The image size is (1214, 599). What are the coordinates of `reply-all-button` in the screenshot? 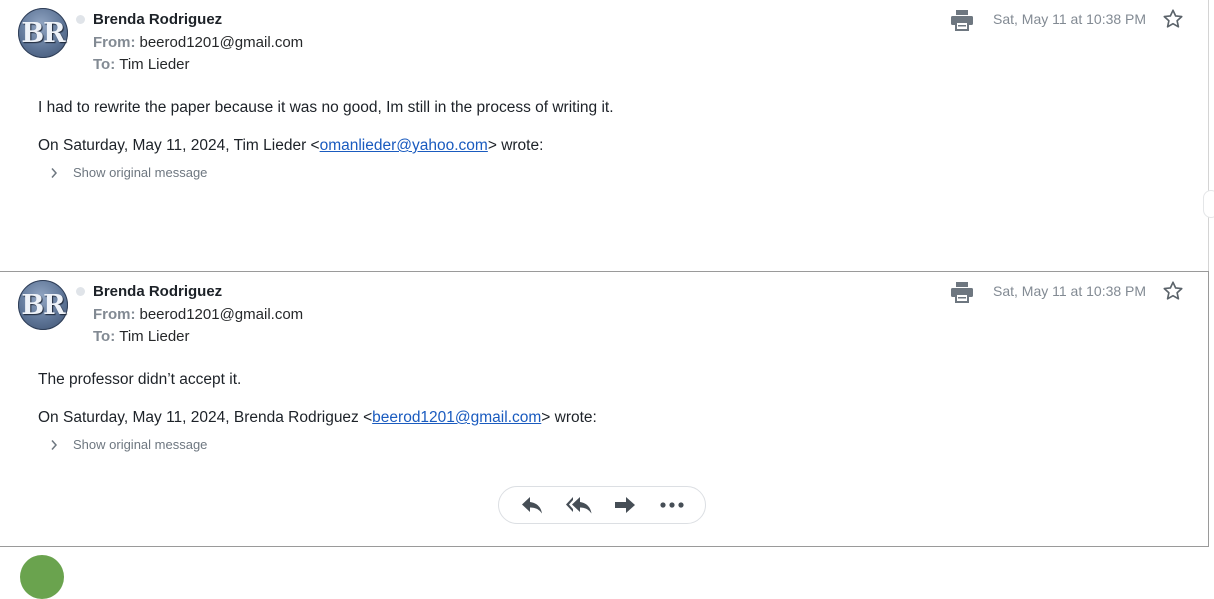 It's located at (579, 505).